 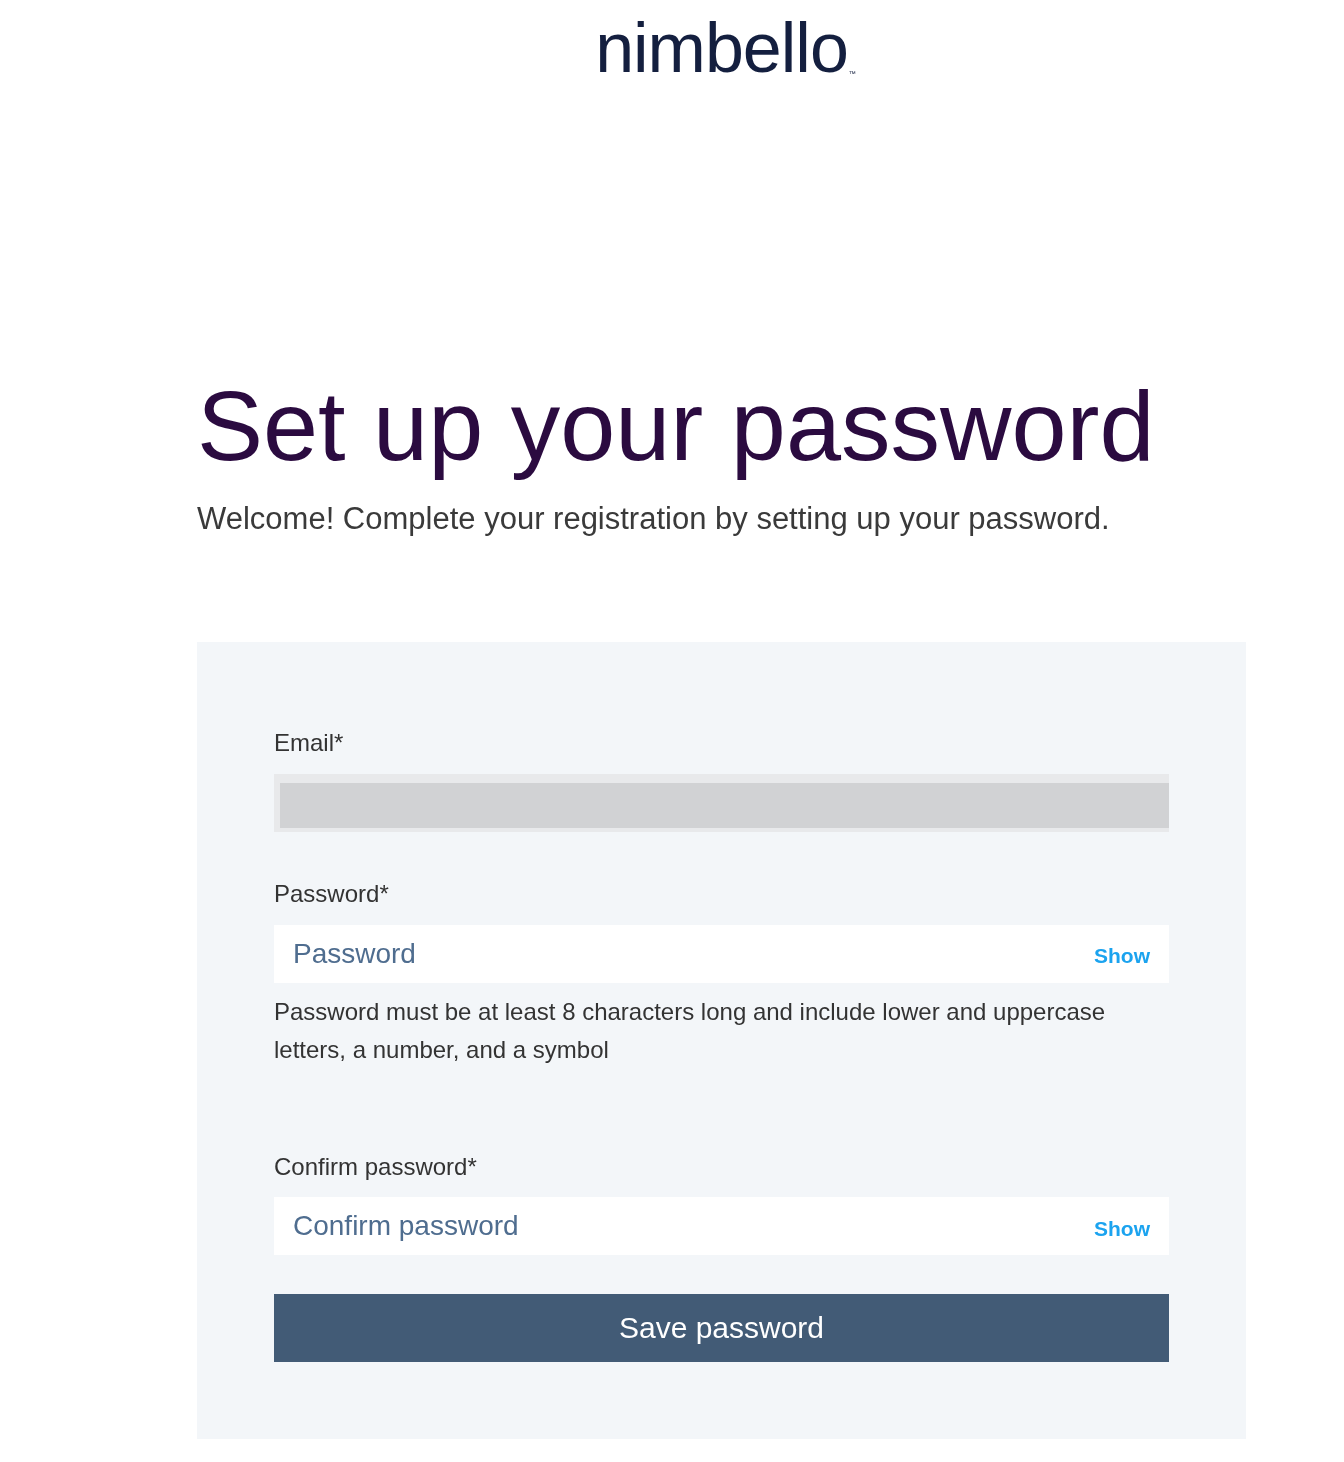 I want to click on field-label: Password*, so click(x=331, y=894).